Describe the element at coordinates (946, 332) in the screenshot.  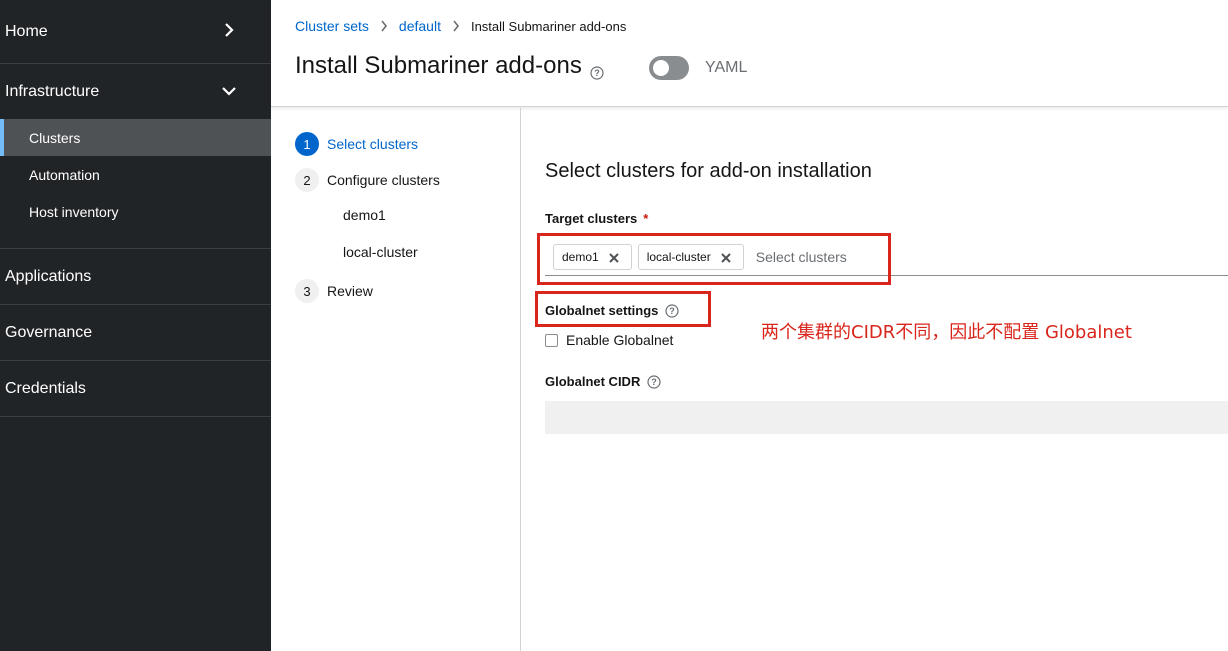
I see `annotation-note: 两个集群的CIDR不同，因此不配置 Globalnet` at that location.